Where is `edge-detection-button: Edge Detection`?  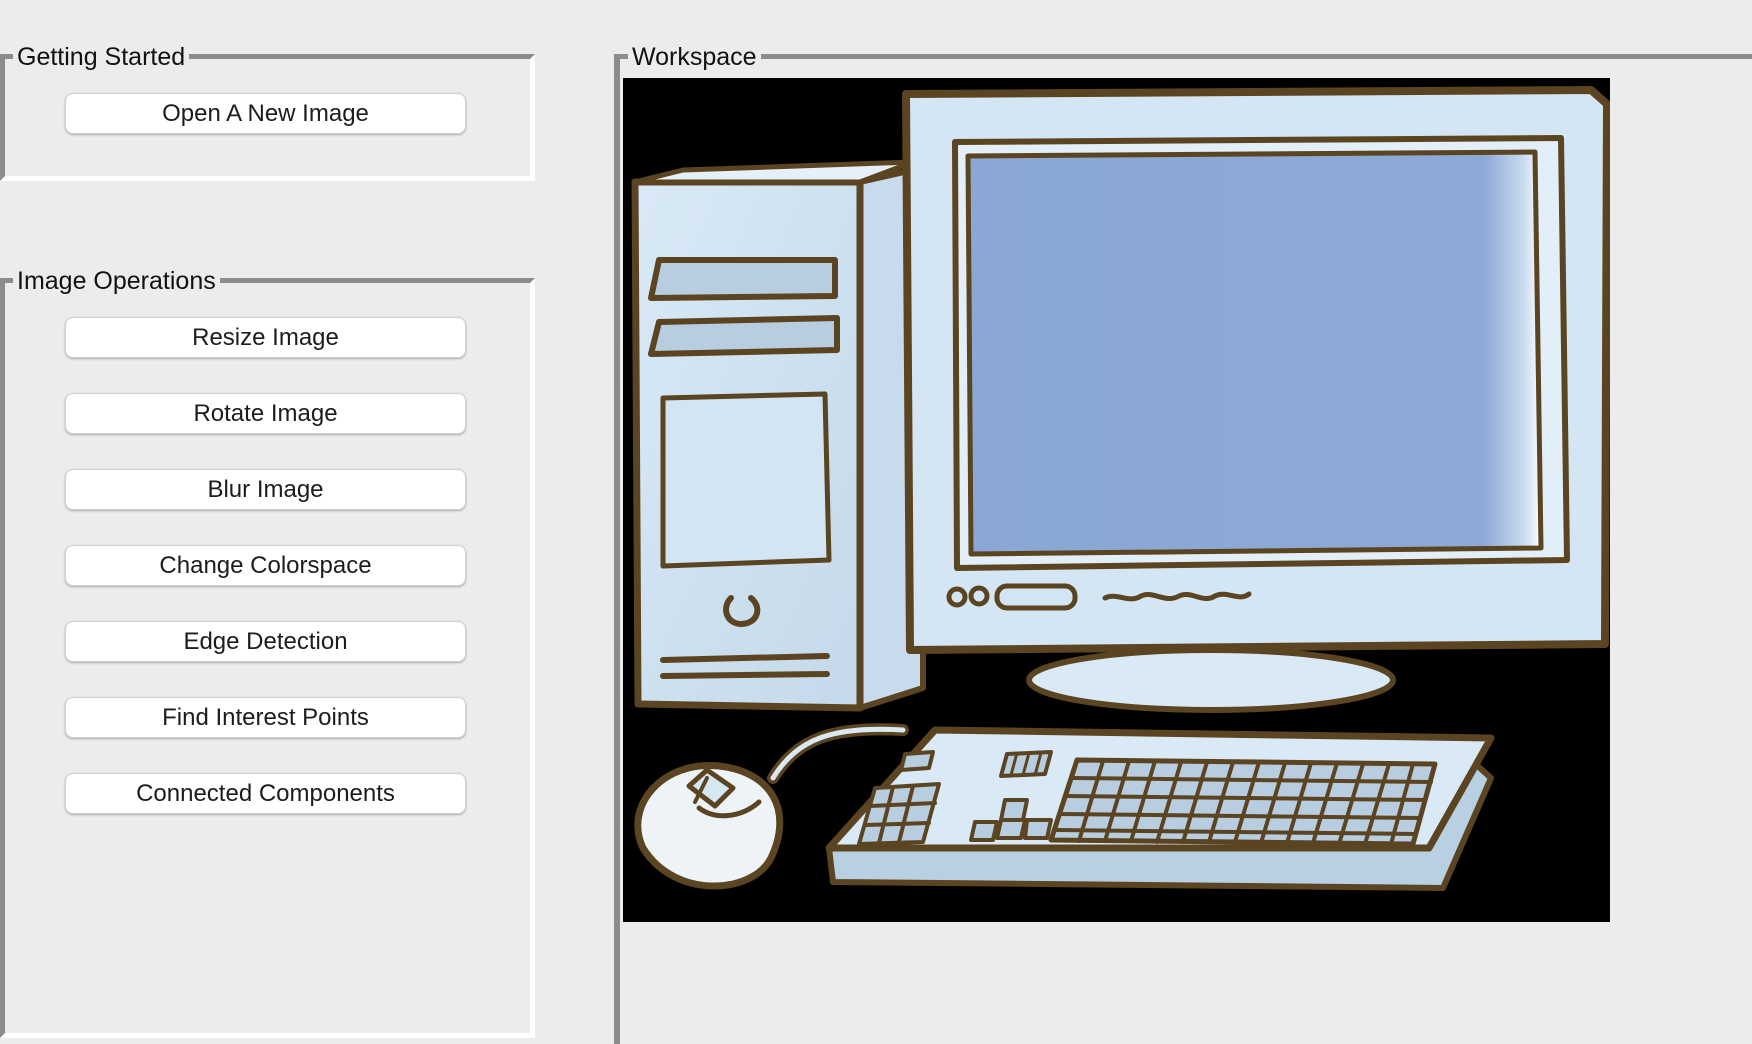 edge-detection-button: Edge Detection is located at coordinates (265, 641).